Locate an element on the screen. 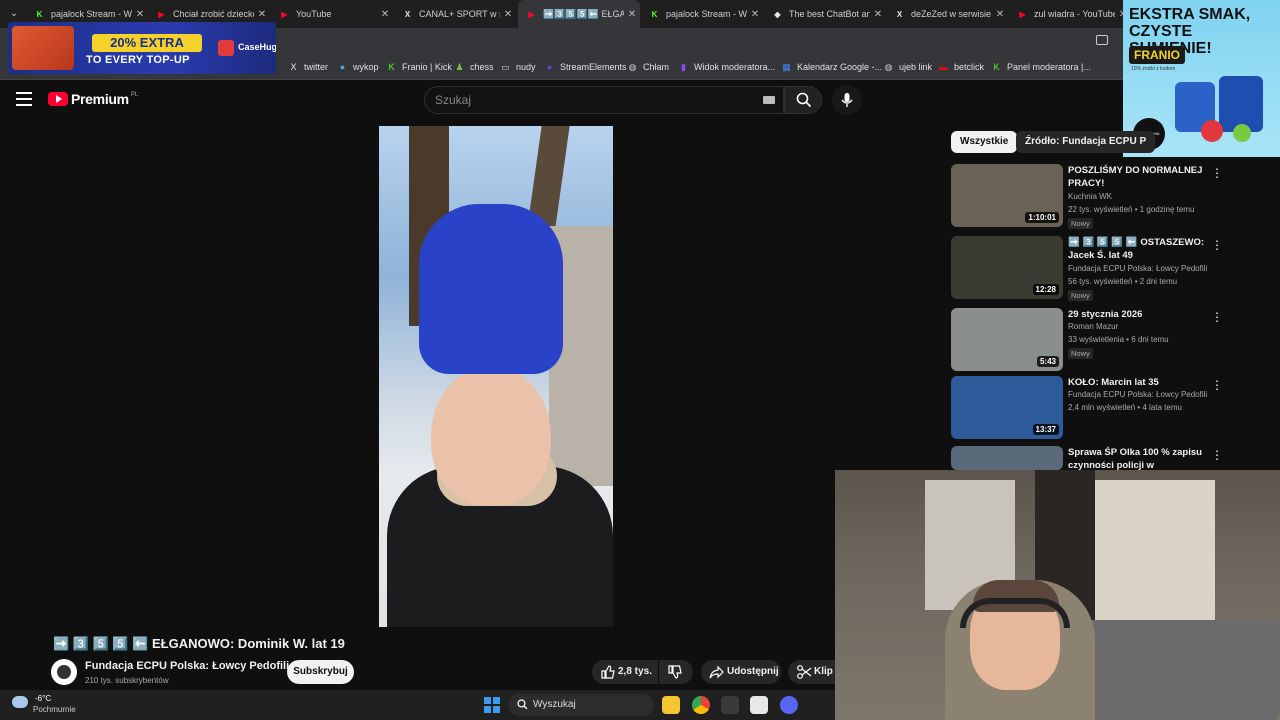 This screenshot has width=1280, height=720. recommended-meta: 33 wyświetlenia • 6 dni temu is located at coordinates (1118, 339).